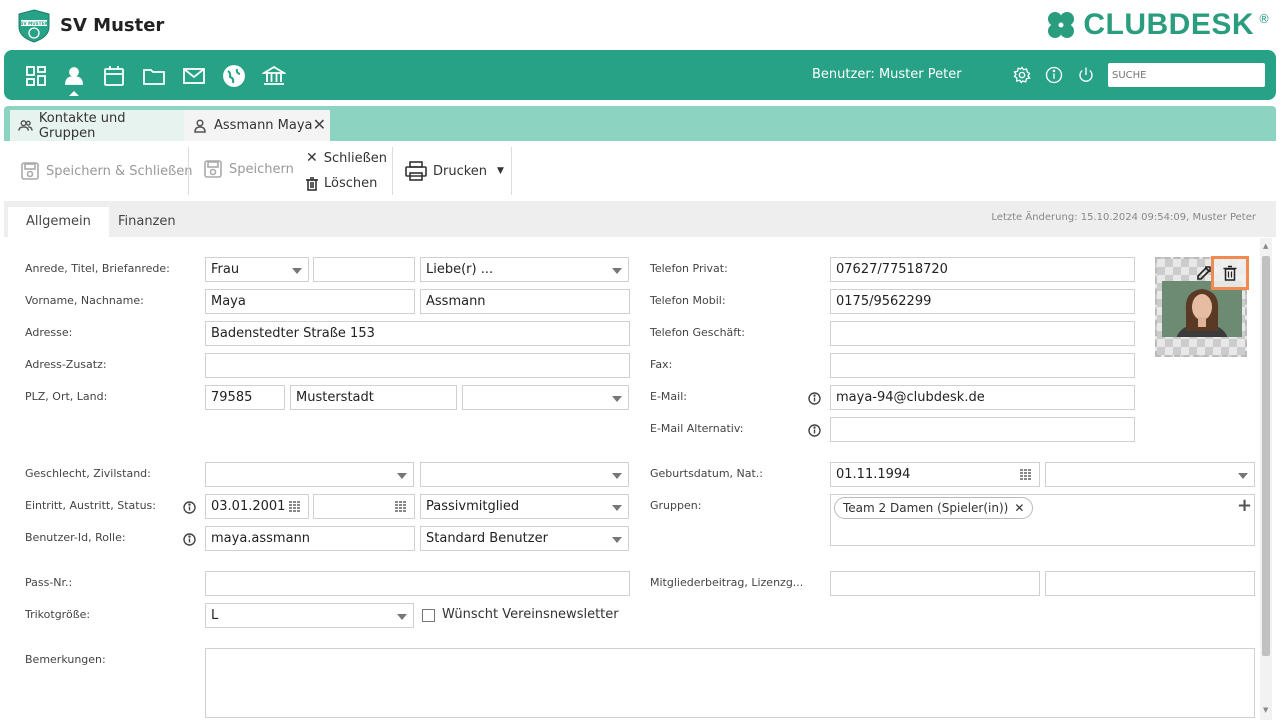 This screenshot has height=720, width=1280. I want to click on trash-icon, so click(1230, 273).